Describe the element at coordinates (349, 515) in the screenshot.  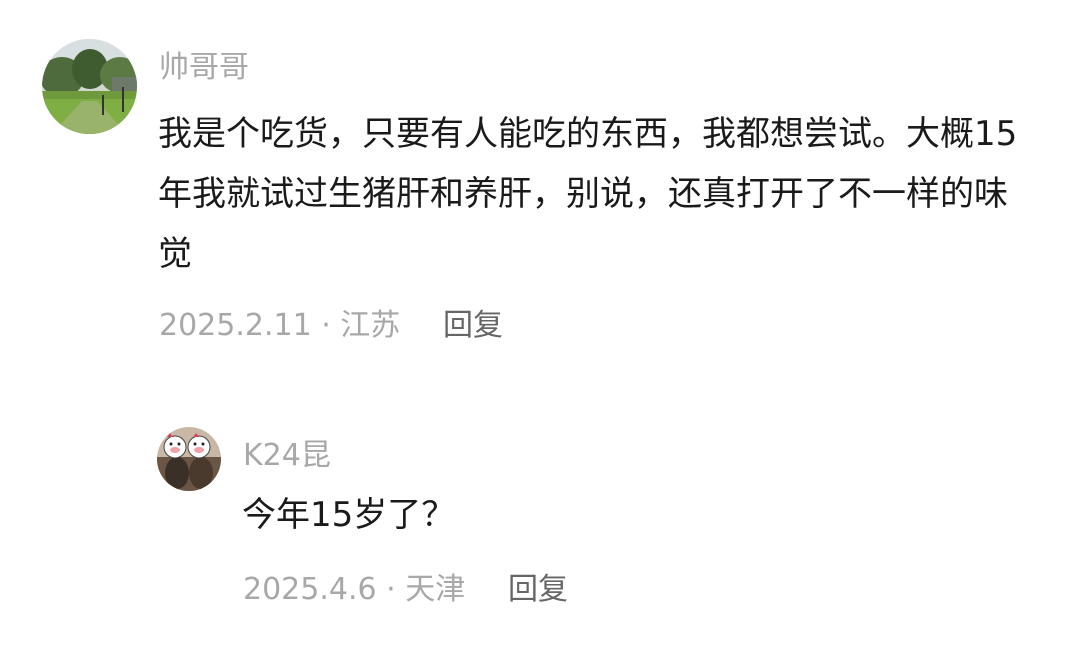
I see `comment-text: 今年15岁了？` at that location.